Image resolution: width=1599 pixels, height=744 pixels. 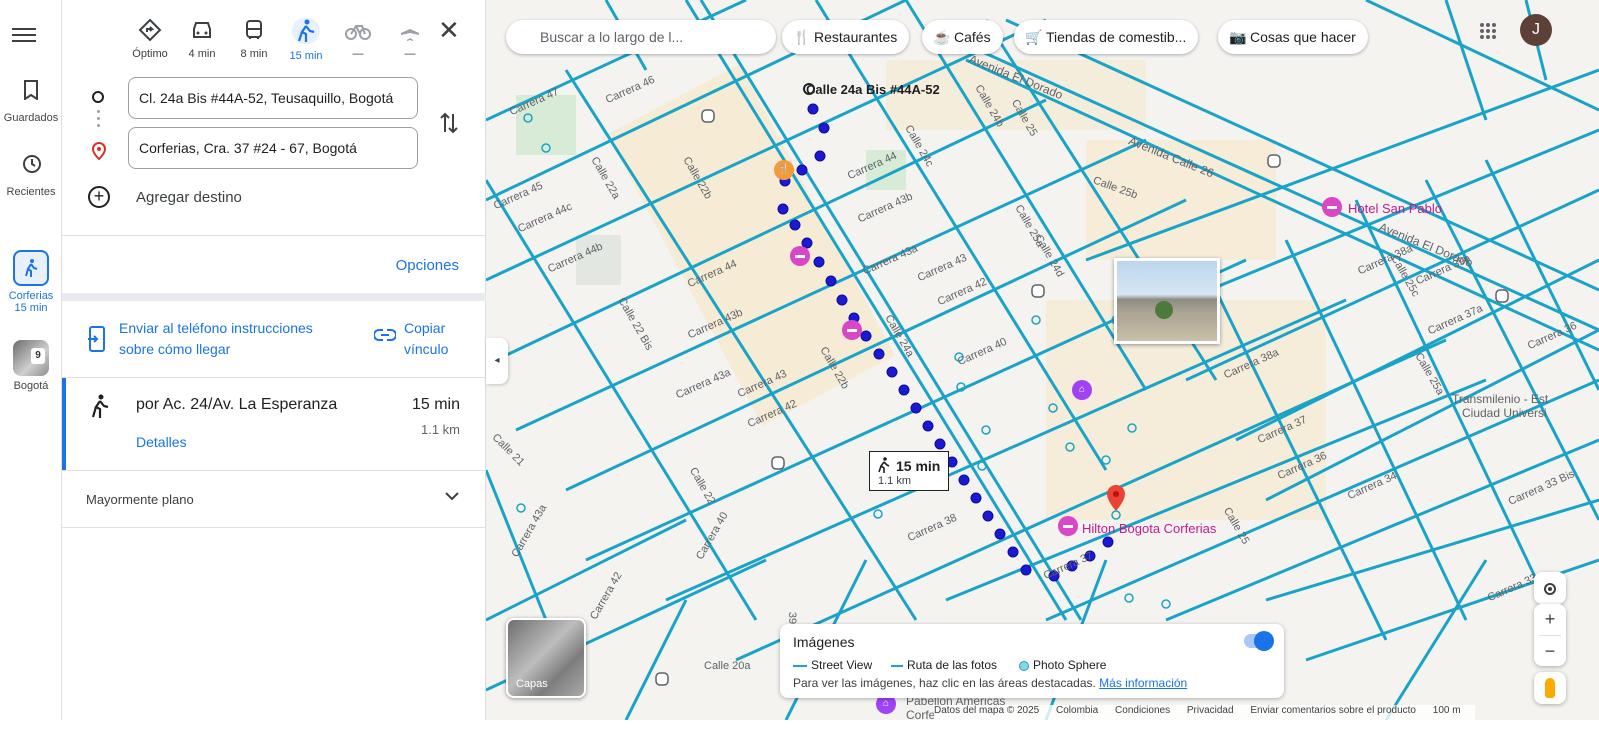 What do you see at coordinates (962, 37) in the screenshot?
I see `chip-cafes: ☕ Cafés` at bounding box center [962, 37].